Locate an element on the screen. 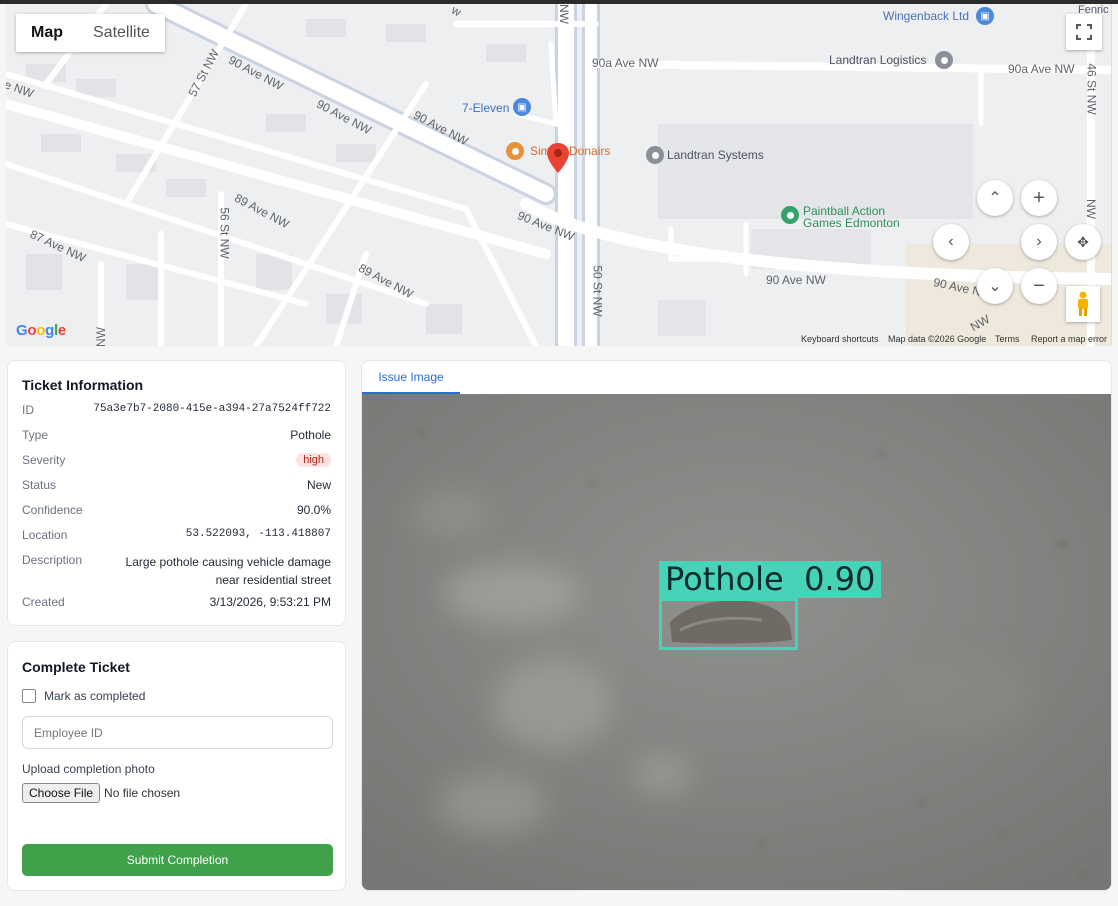 The height and width of the screenshot is (906, 1118). paintball-pin-icon is located at coordinates (790, 215).